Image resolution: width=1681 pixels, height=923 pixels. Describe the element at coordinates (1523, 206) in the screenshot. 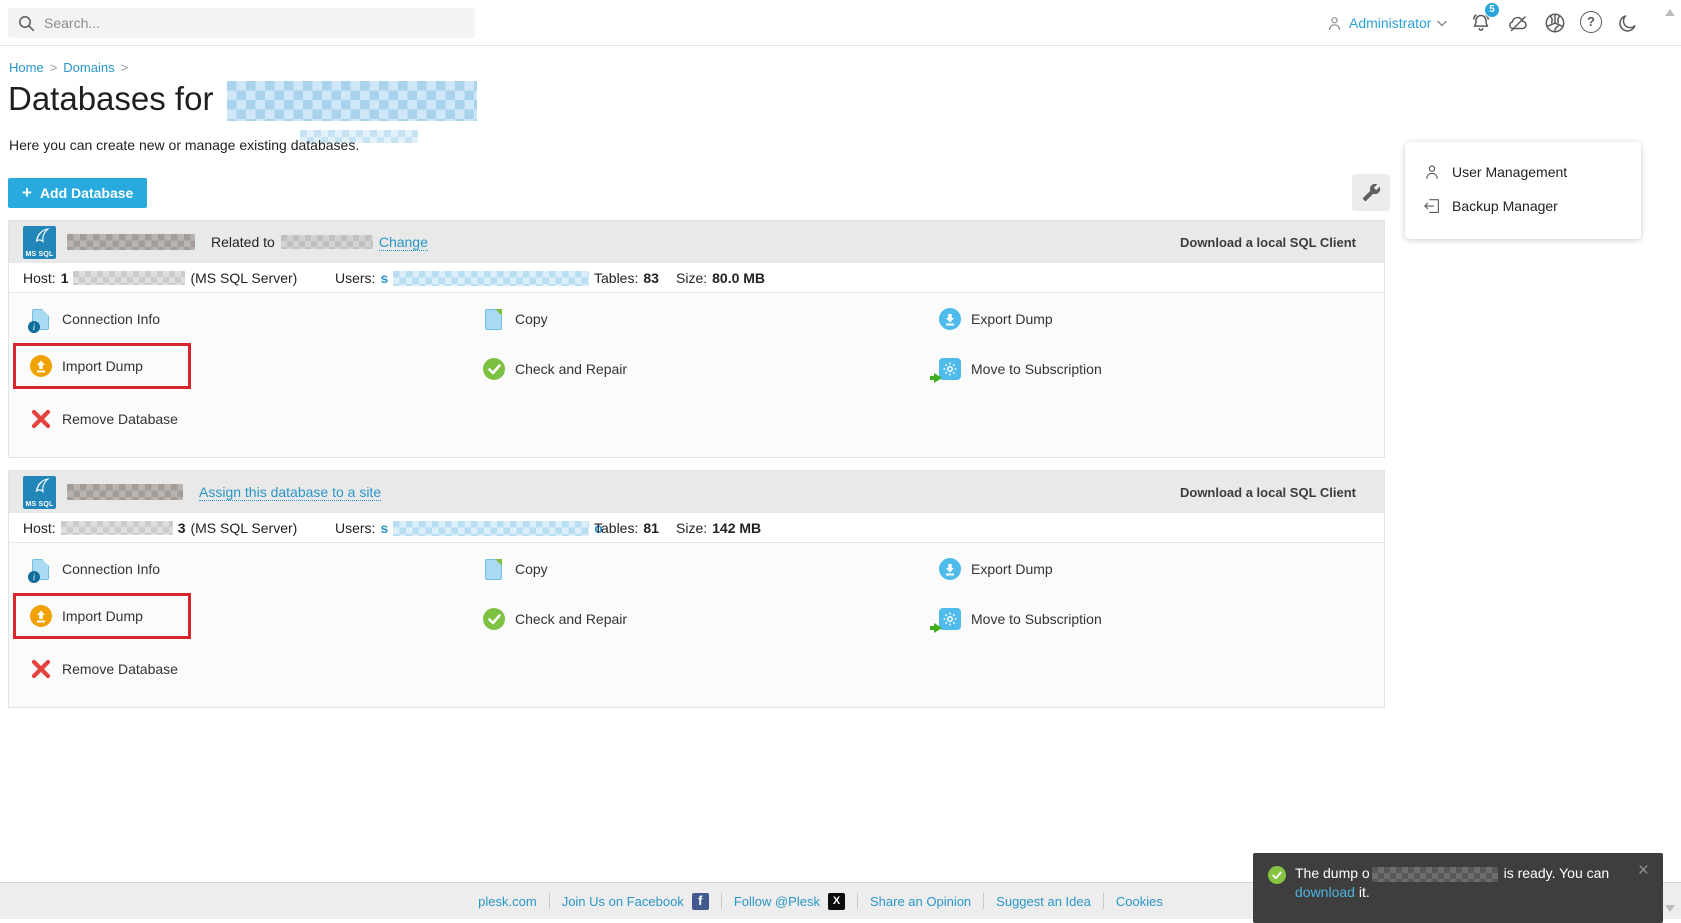

I see `backup-manager-link: Backup Manager` at that location.